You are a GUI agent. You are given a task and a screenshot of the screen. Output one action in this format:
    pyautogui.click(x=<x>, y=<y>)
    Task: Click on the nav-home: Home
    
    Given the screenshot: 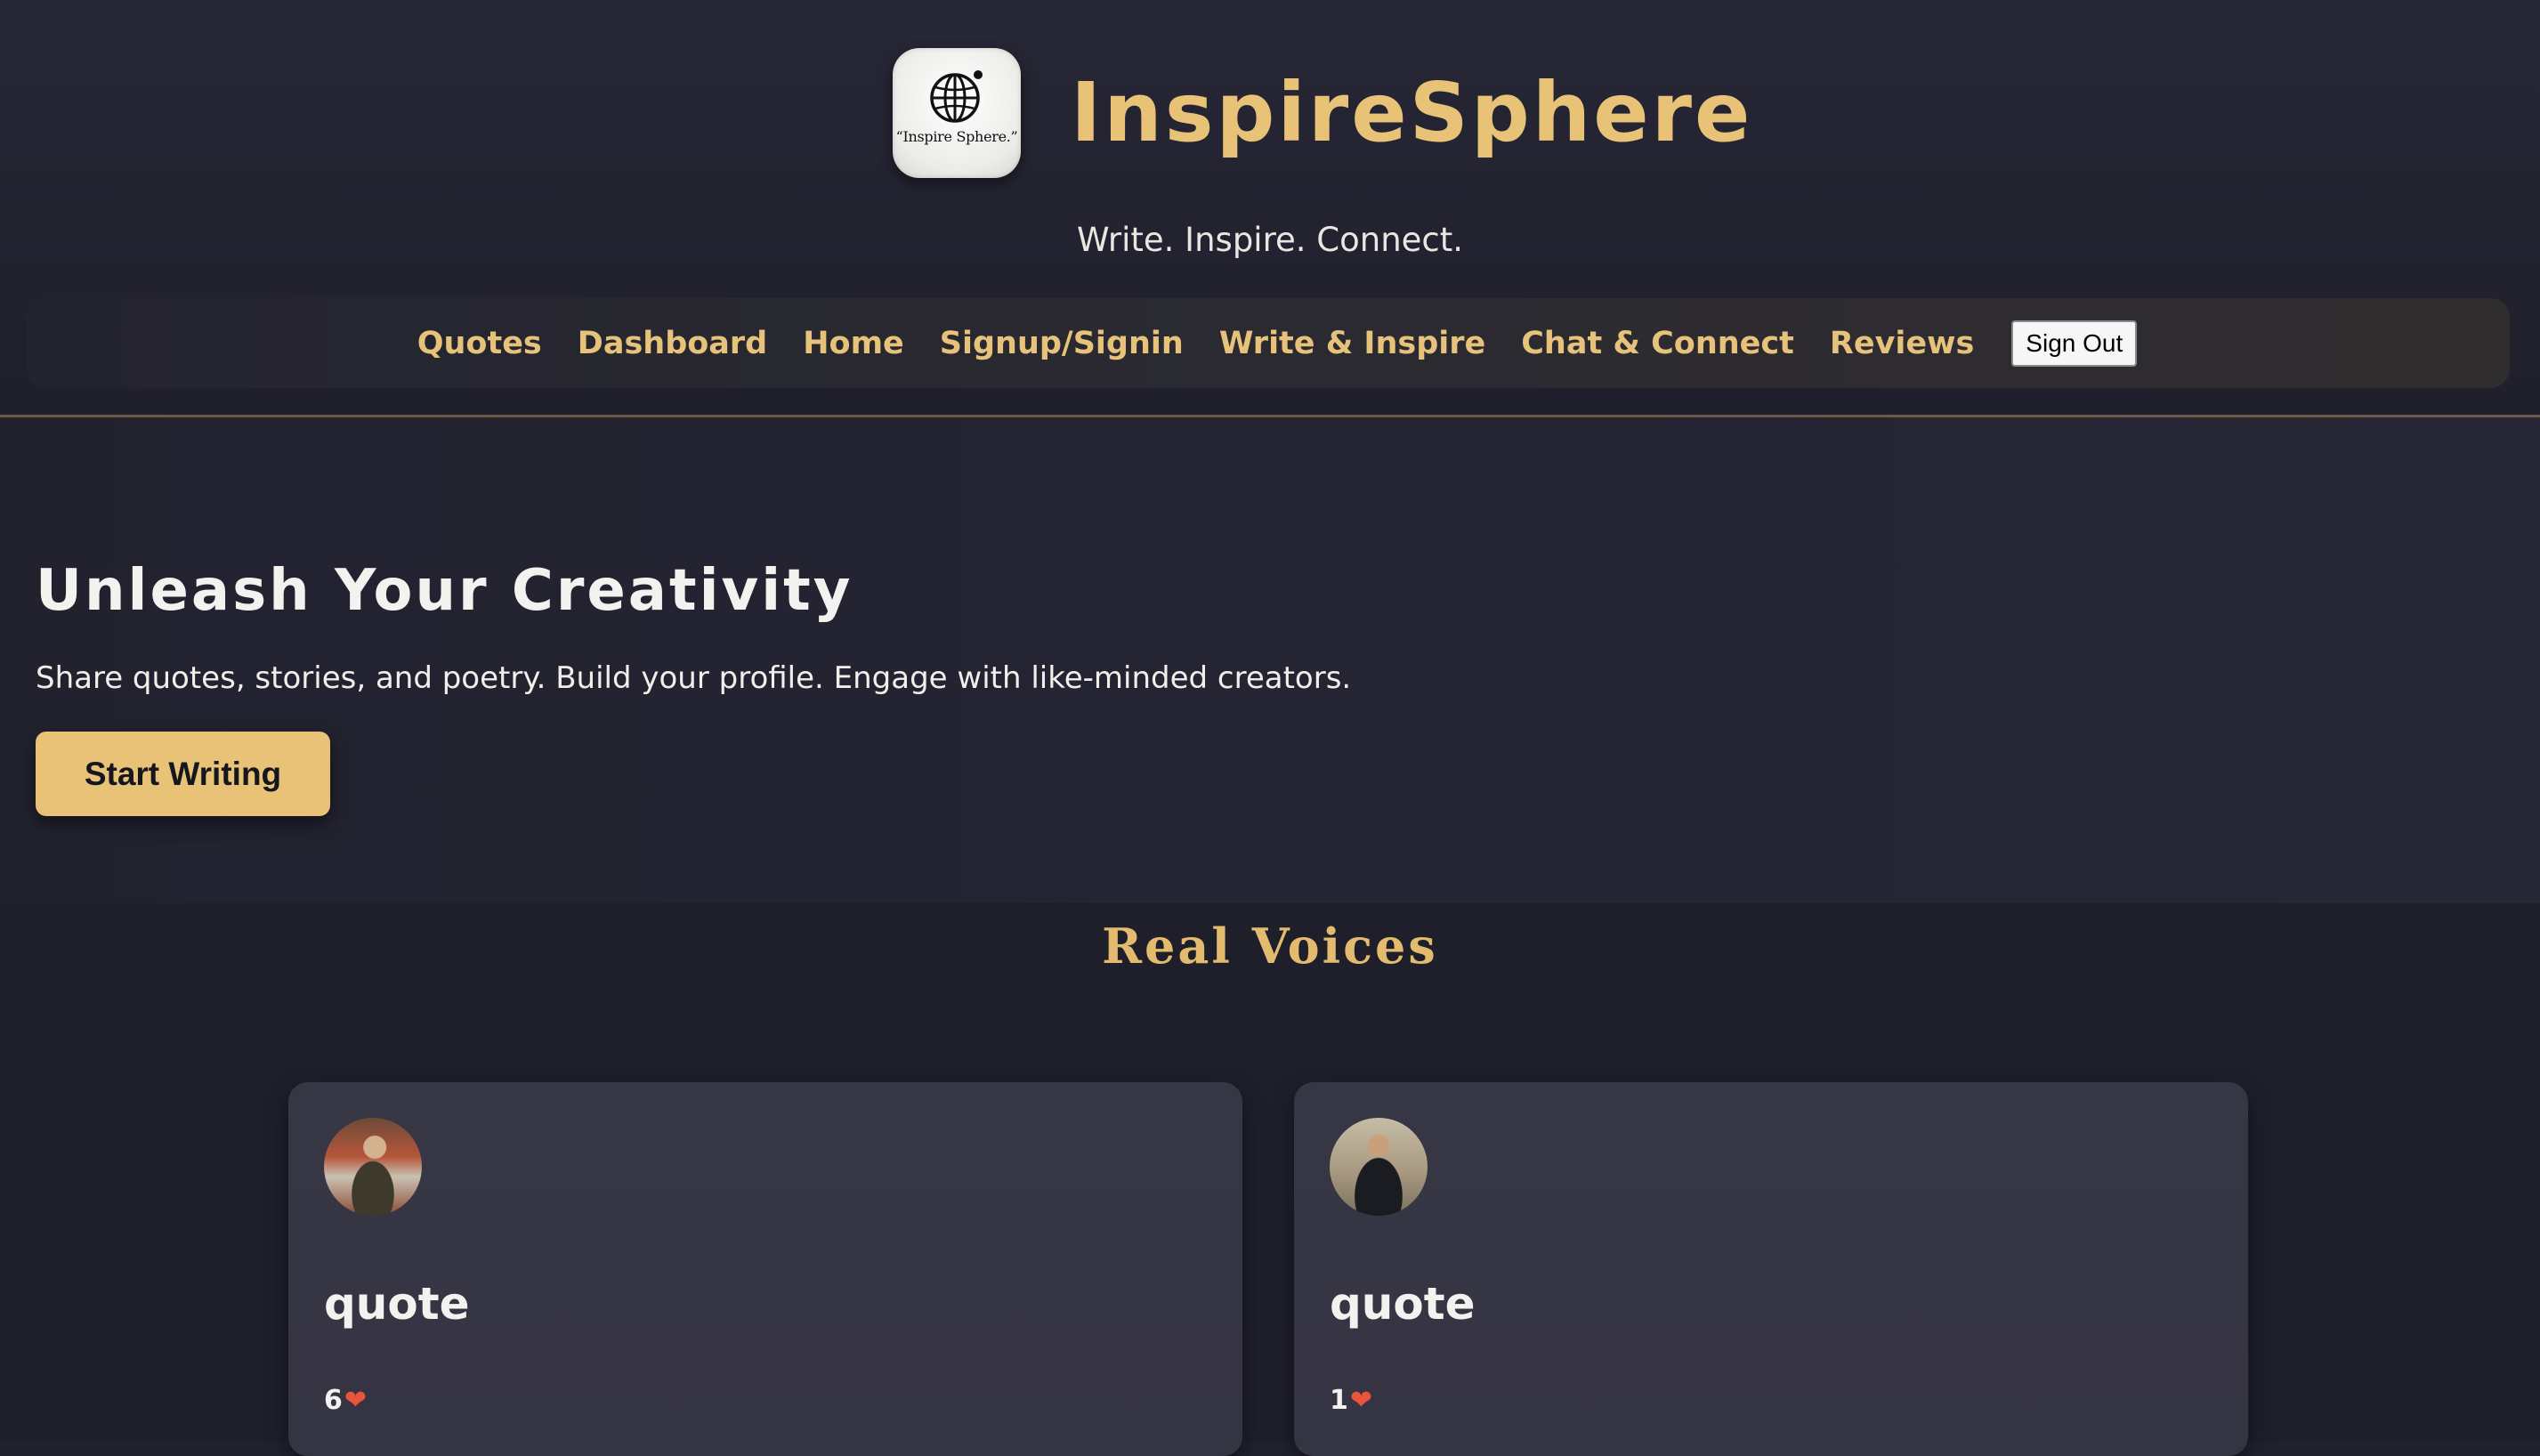 What is the action you would take?
    pyautogui.click(x=853, y=343)
    